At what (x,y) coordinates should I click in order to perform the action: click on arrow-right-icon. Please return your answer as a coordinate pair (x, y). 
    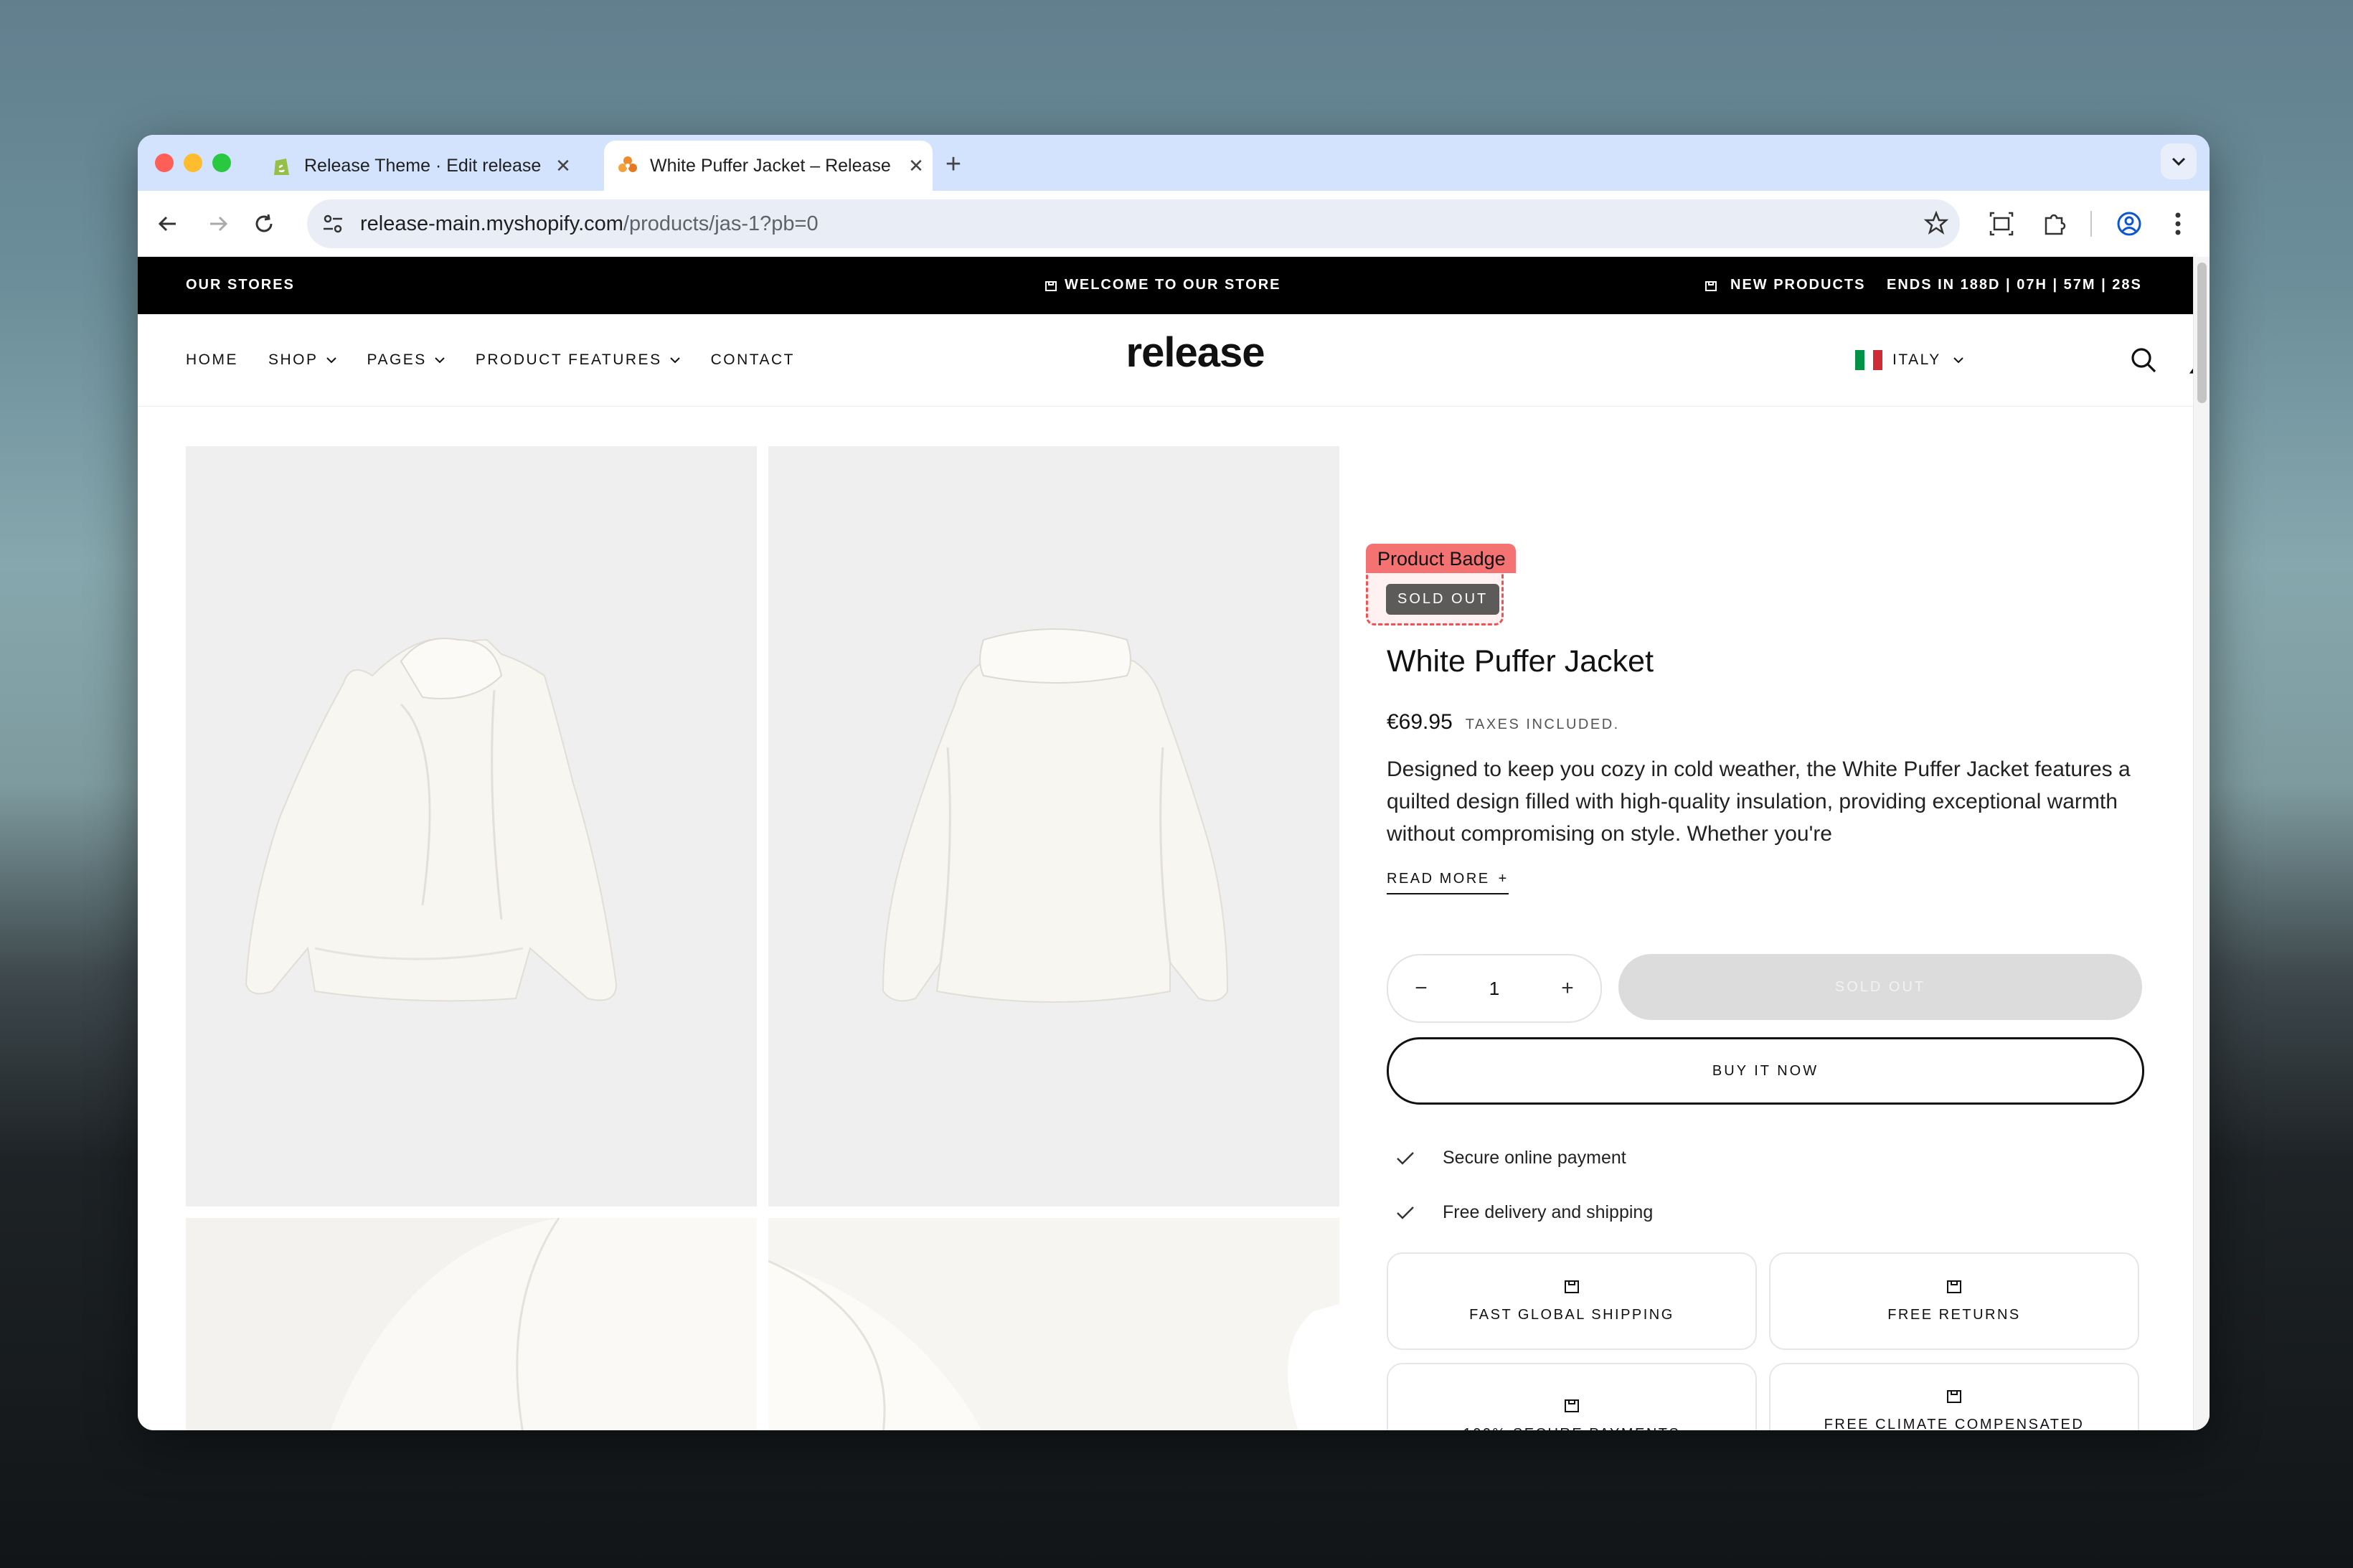
    Looking at the image, I should click on (219, 224).